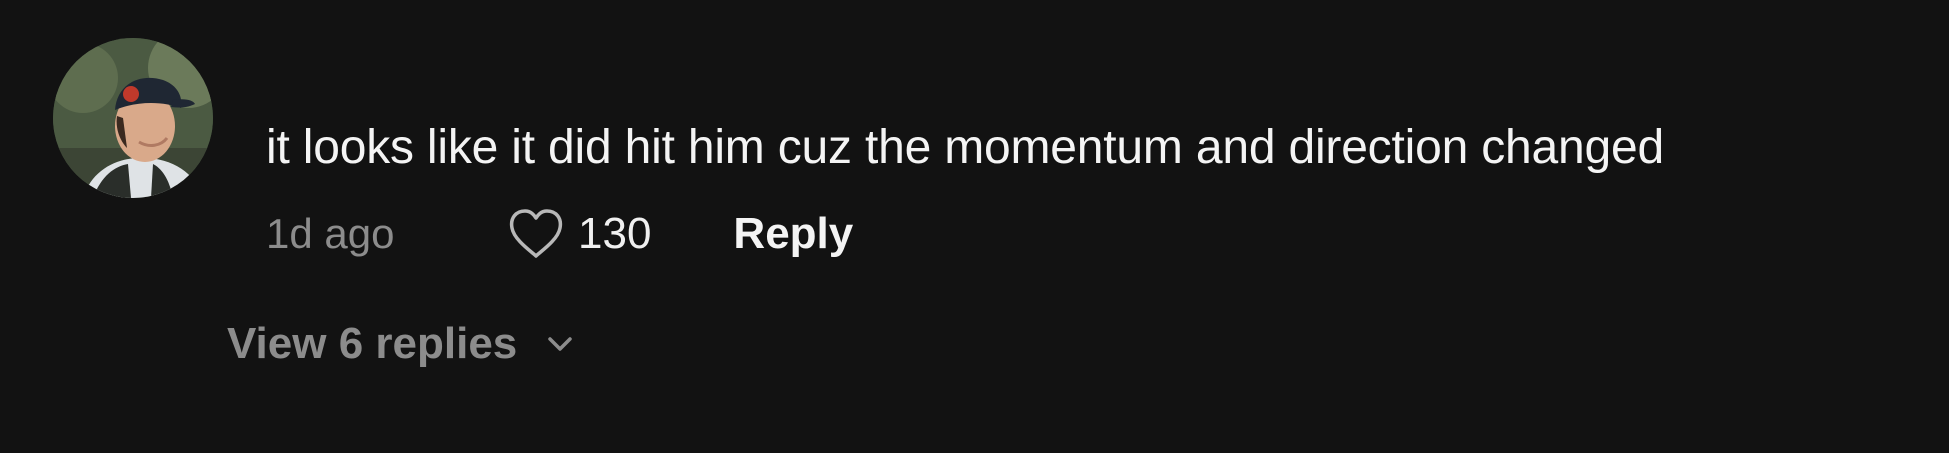 This screenshot has height=453, width=1949. I want to click on avatar, so click(133, 118).